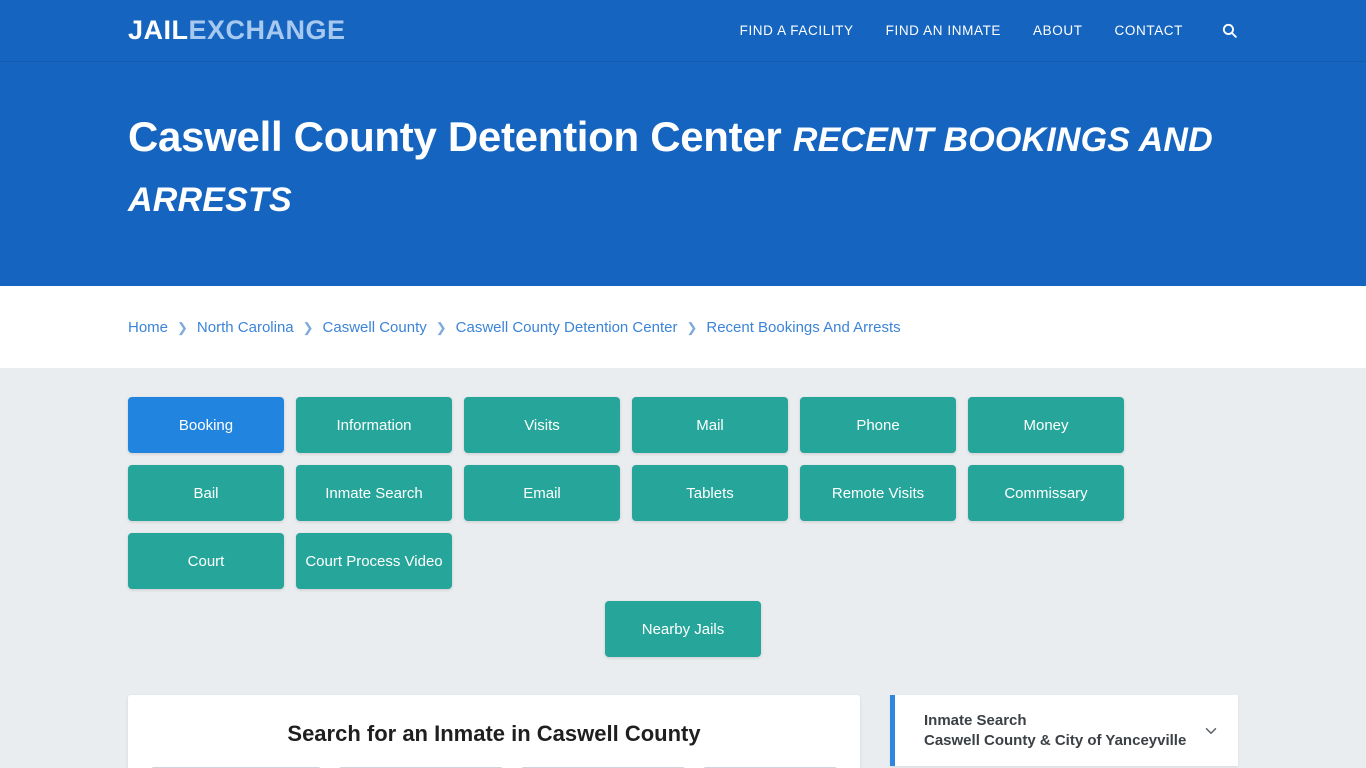  I want to click on site-logo: JAILEXCHANGE, so click(237, 30).